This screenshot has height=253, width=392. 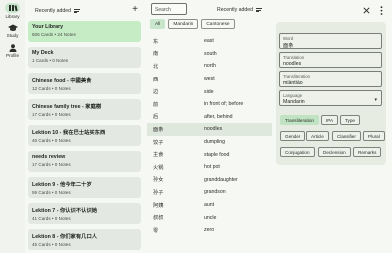 I want to click on word-translation: side, so click(x=209, y=91).